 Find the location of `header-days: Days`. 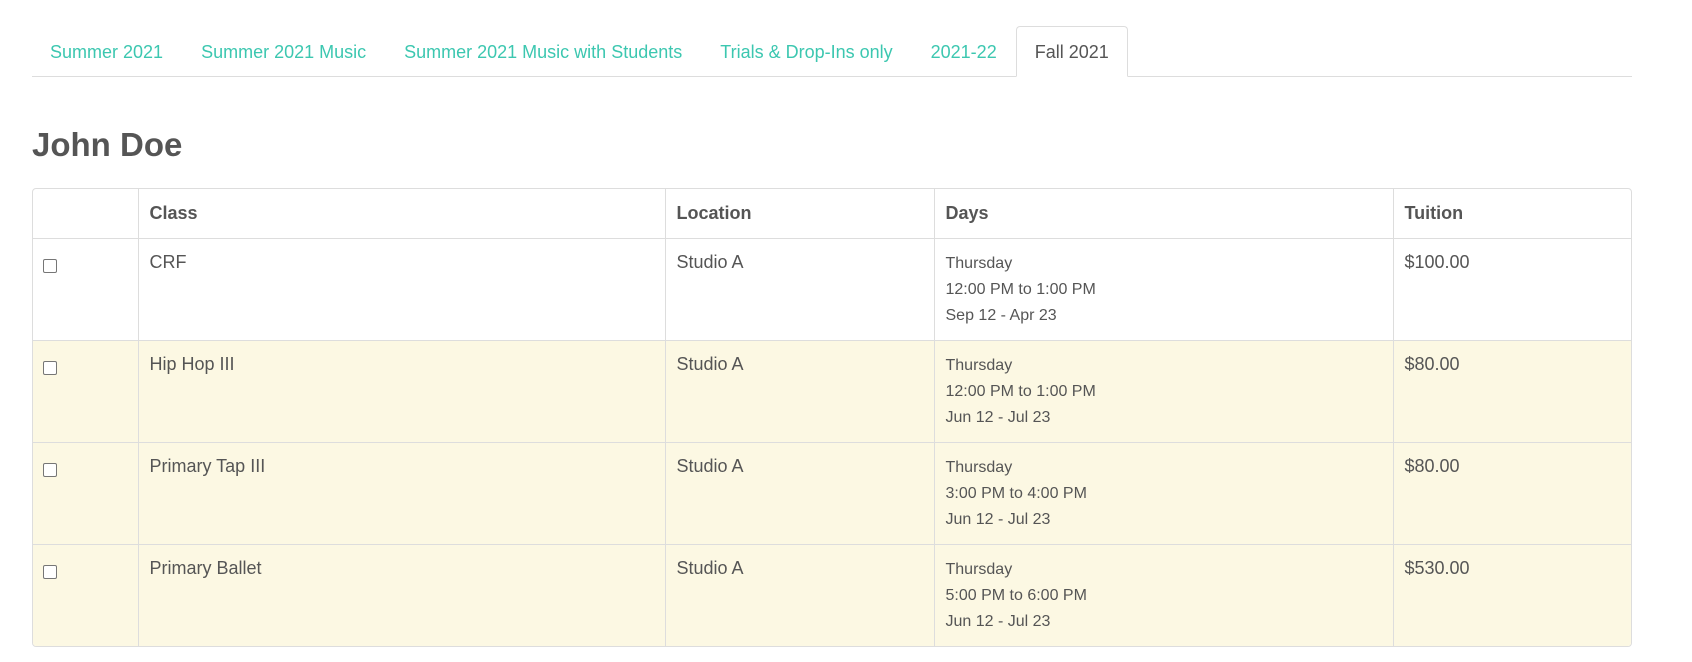

header-days: Days is located at coordinates (1164, 214).